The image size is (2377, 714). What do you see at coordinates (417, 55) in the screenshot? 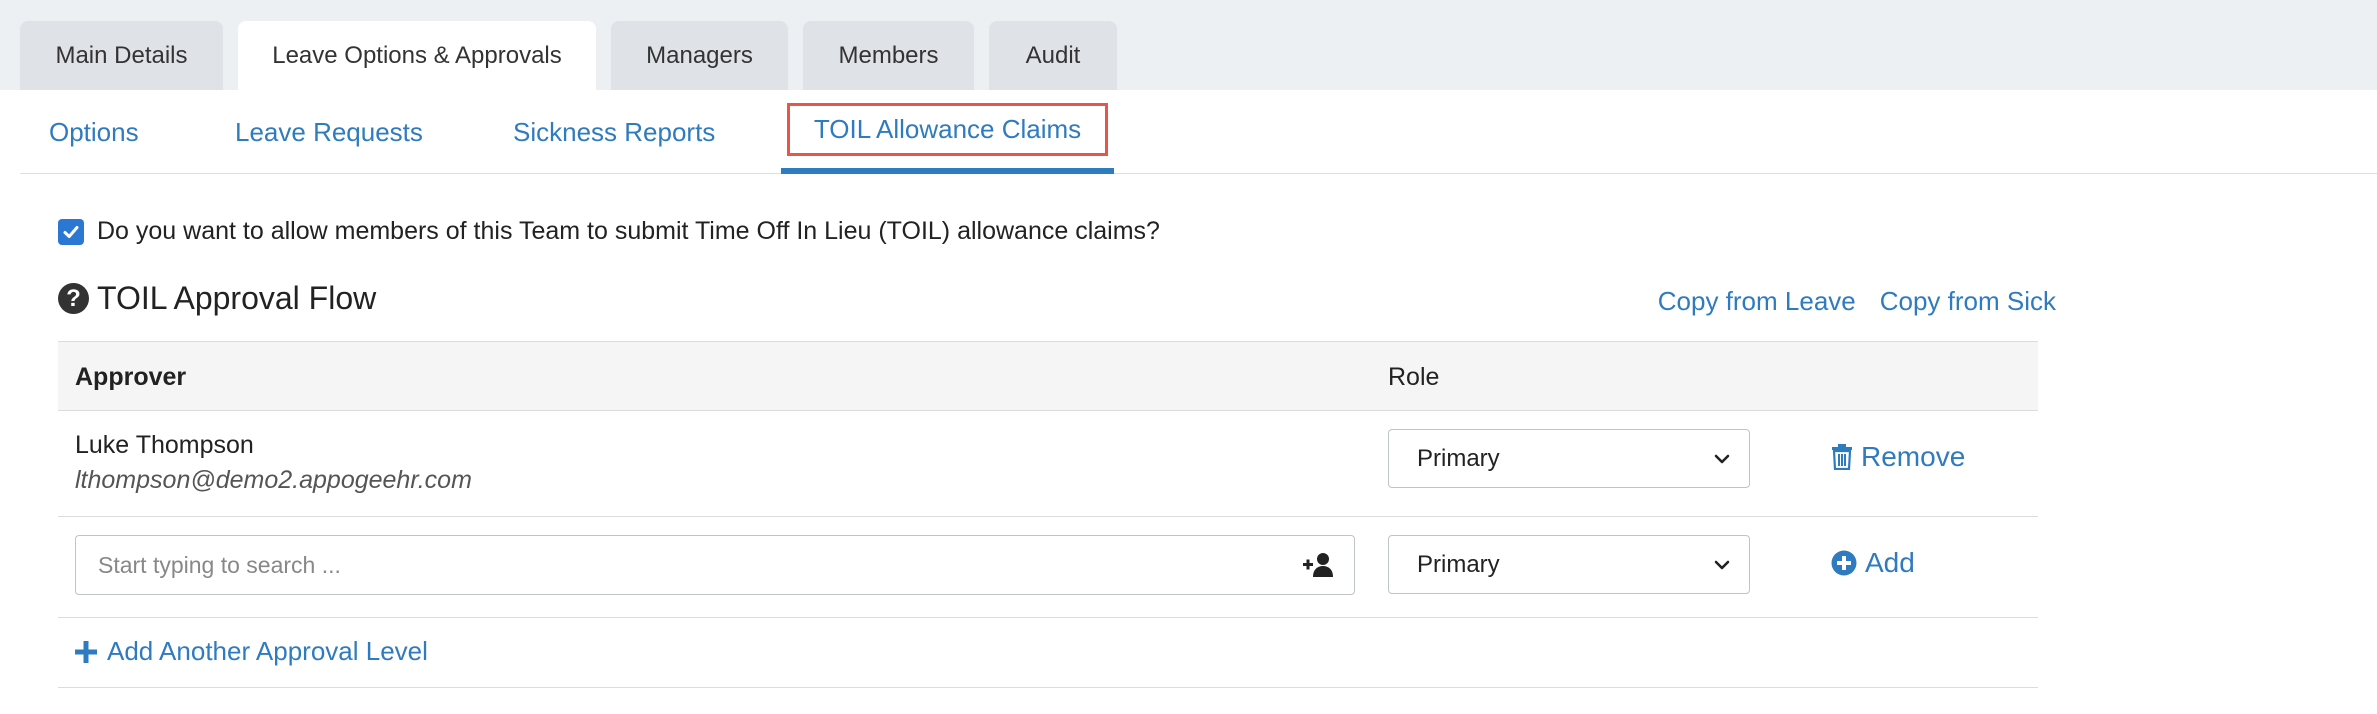
I see `tab-leave-options-approvals: Leave Options & Approvals` at bounding box center [417, 55].